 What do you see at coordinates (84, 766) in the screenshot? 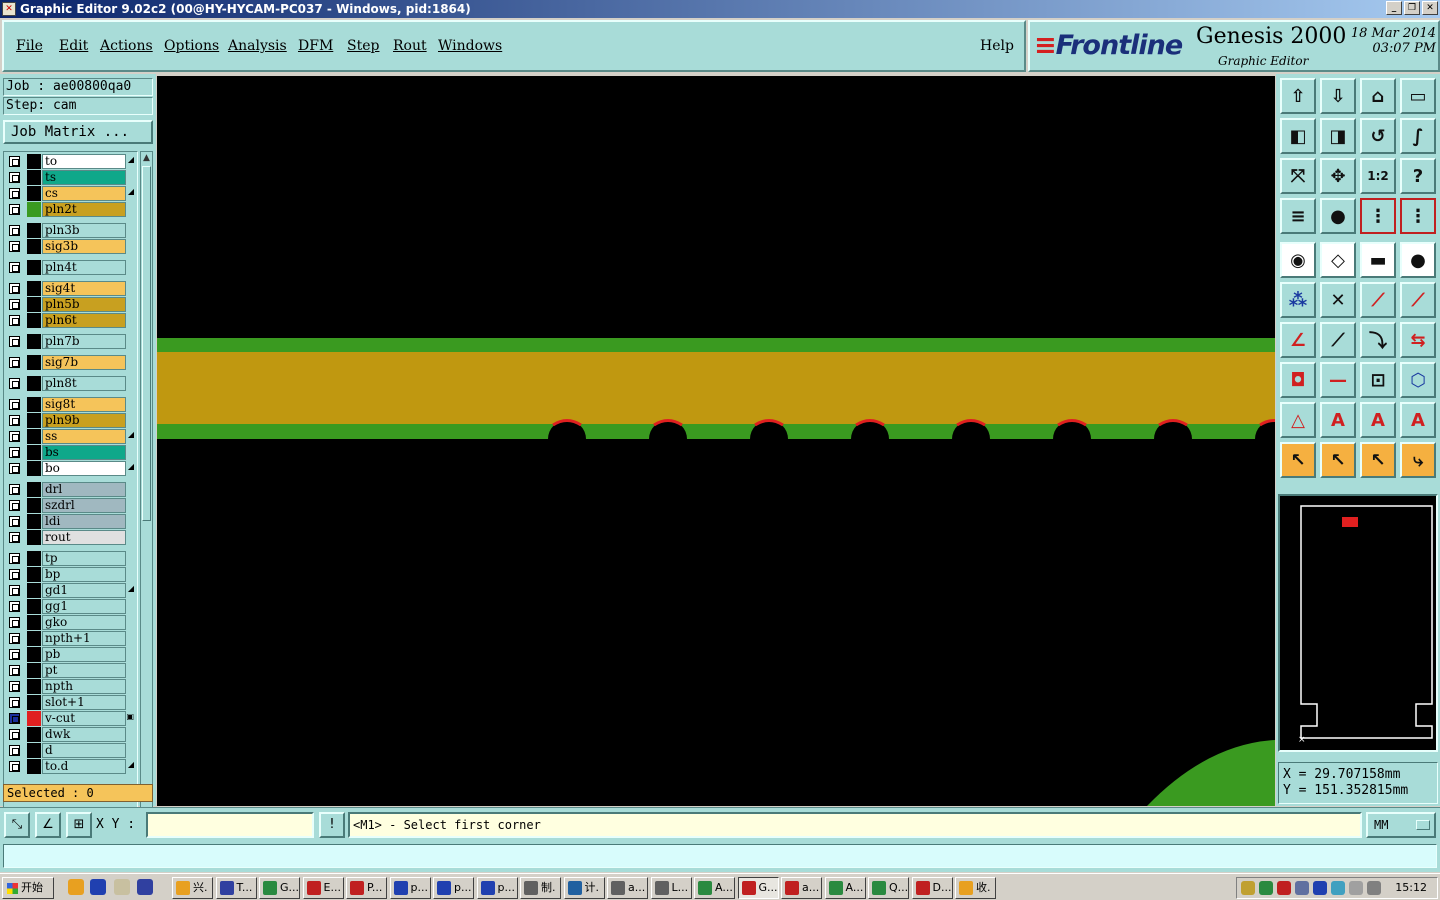
I see `layer-name: to.d` at bounding box center [84, 766].